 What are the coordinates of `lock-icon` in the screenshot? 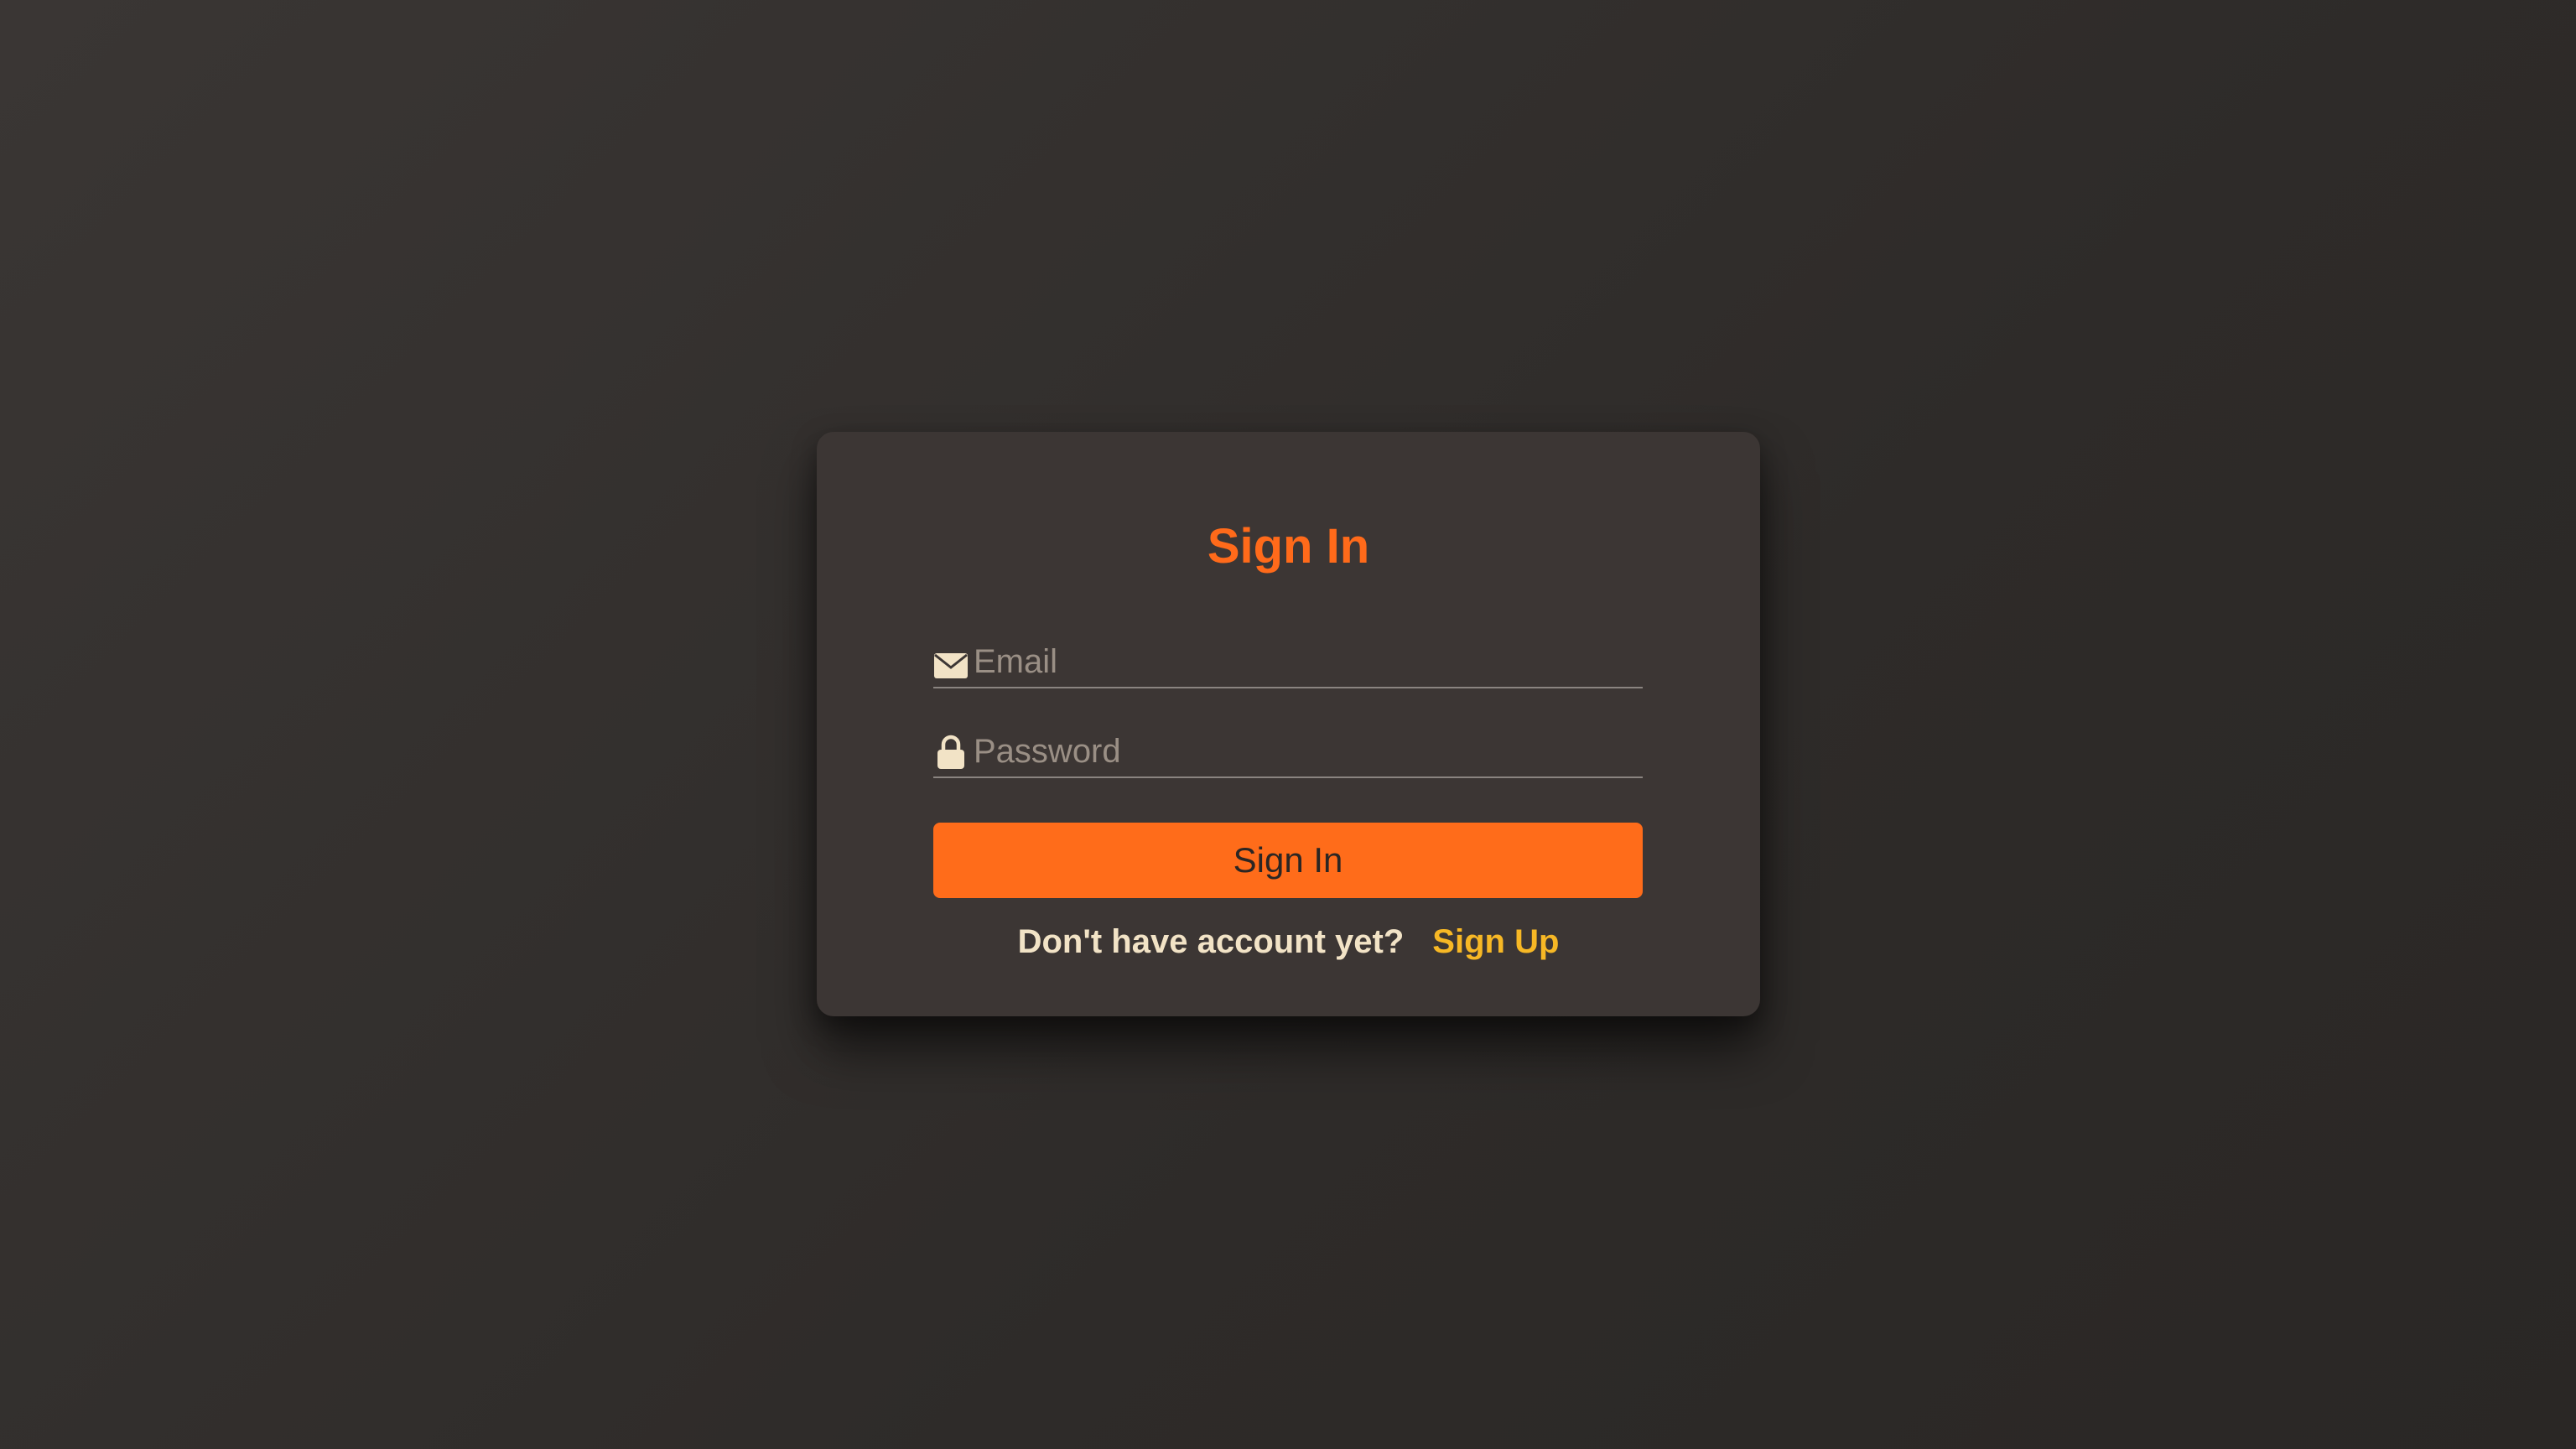 It's located at (951, 752).